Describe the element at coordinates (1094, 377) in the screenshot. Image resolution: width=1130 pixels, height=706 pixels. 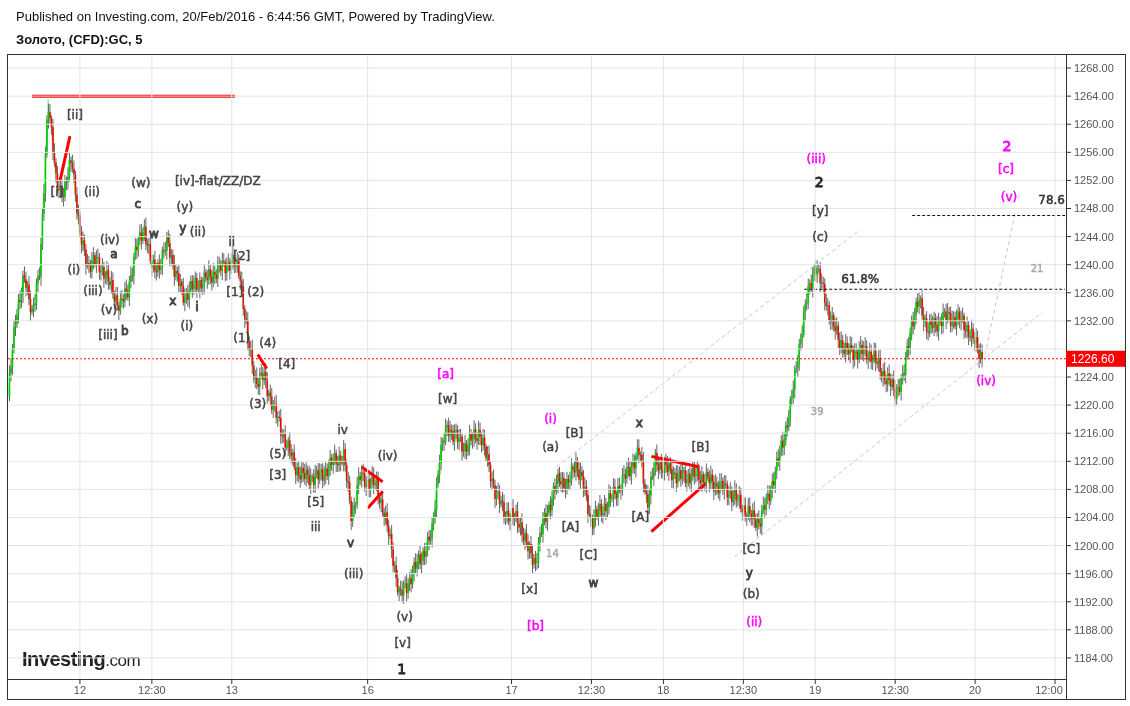
I see `y-tick-label: 1224.00` at that location.